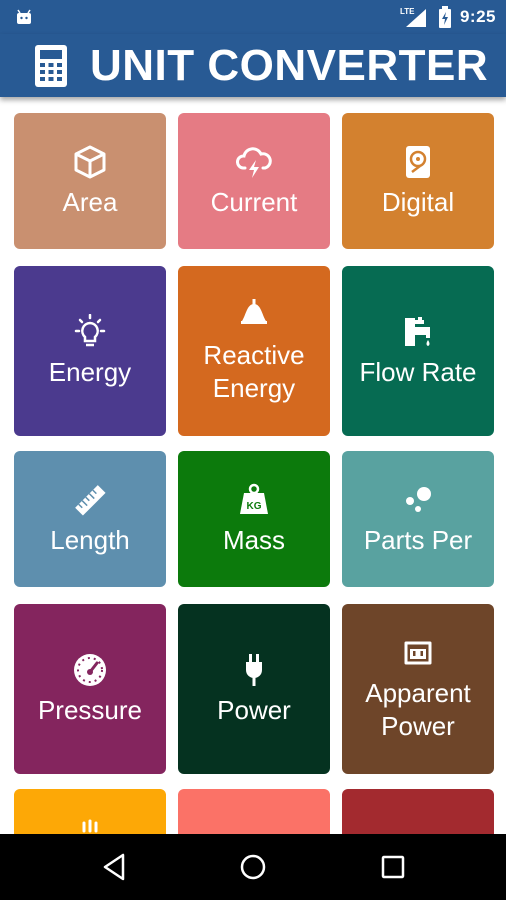 This screenshot has height=900, width=506. Describe the element at coordinates (254, 311) in the screenshot. I see `bell-lamp-icon` at that location.